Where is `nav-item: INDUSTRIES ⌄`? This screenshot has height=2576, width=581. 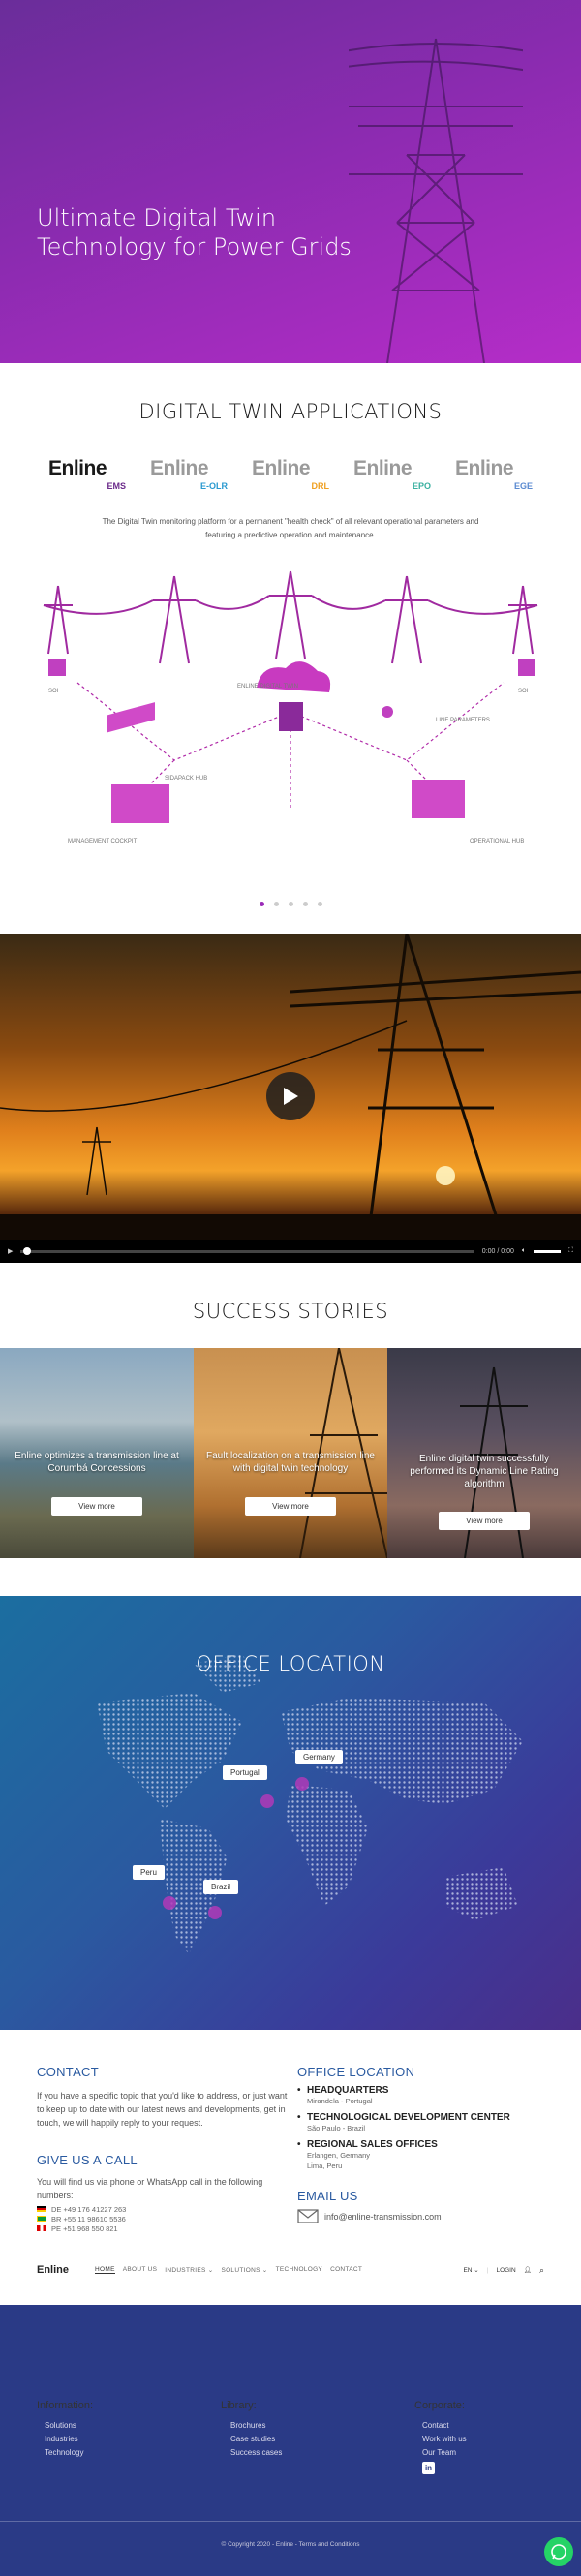 nav-item: INDUSTRIES ⌄ is located at coordinates (189, 2270).